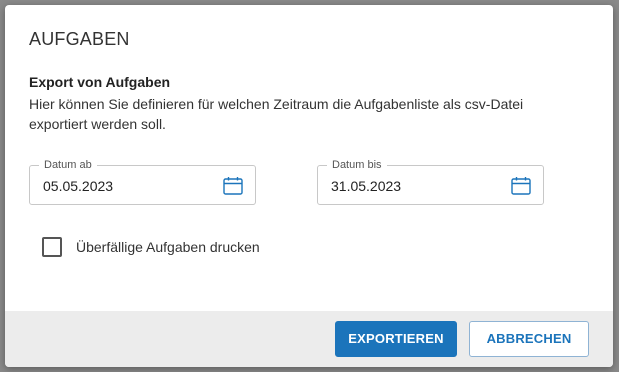 Image resolution: width=619 pixels, height=372 pixels. Describe the element at coordinates (366, 186) in the screenshot. I see `date-to-value: 31.05.2023` at that location.